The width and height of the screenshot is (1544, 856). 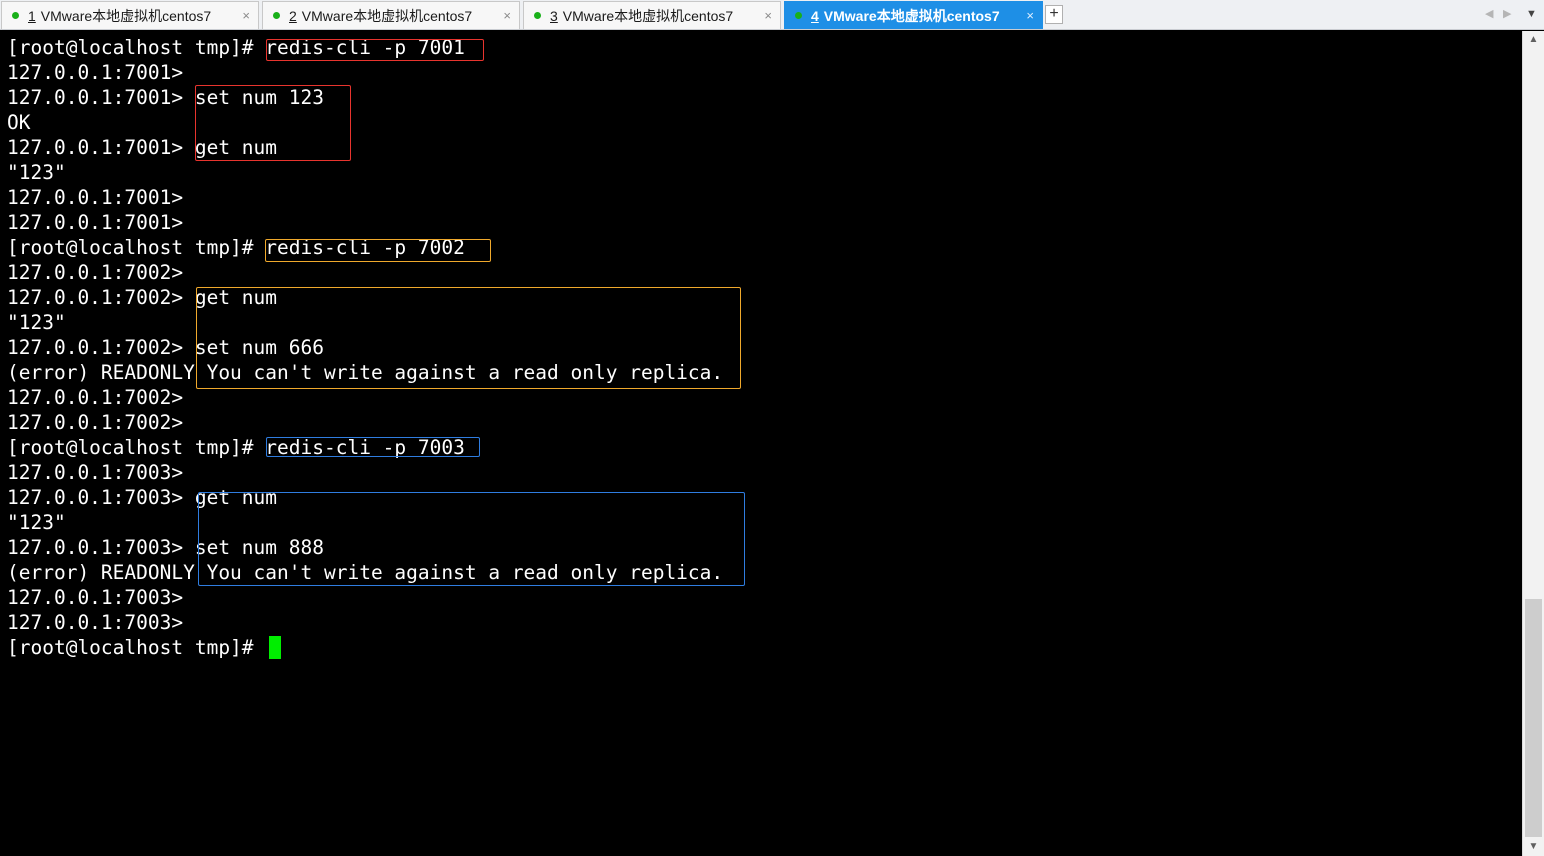 What do you see at coordinates (1531, 14) in the screenshot?
I see `tab-list-menu-icon: ▼` at bounding box center [1531, 14].